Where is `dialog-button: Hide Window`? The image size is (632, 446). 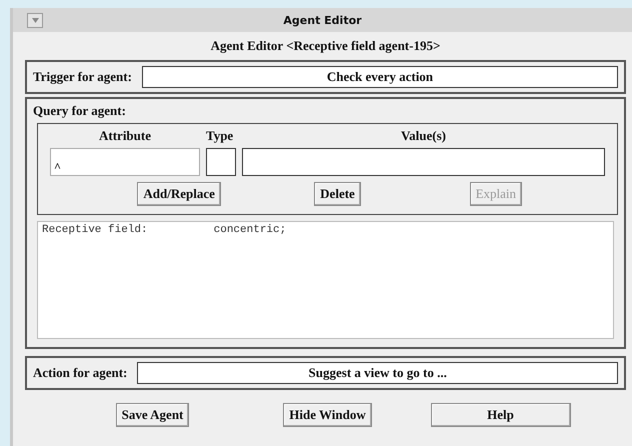
dialog-button: Hide Window is located at coordinates (327, 415).